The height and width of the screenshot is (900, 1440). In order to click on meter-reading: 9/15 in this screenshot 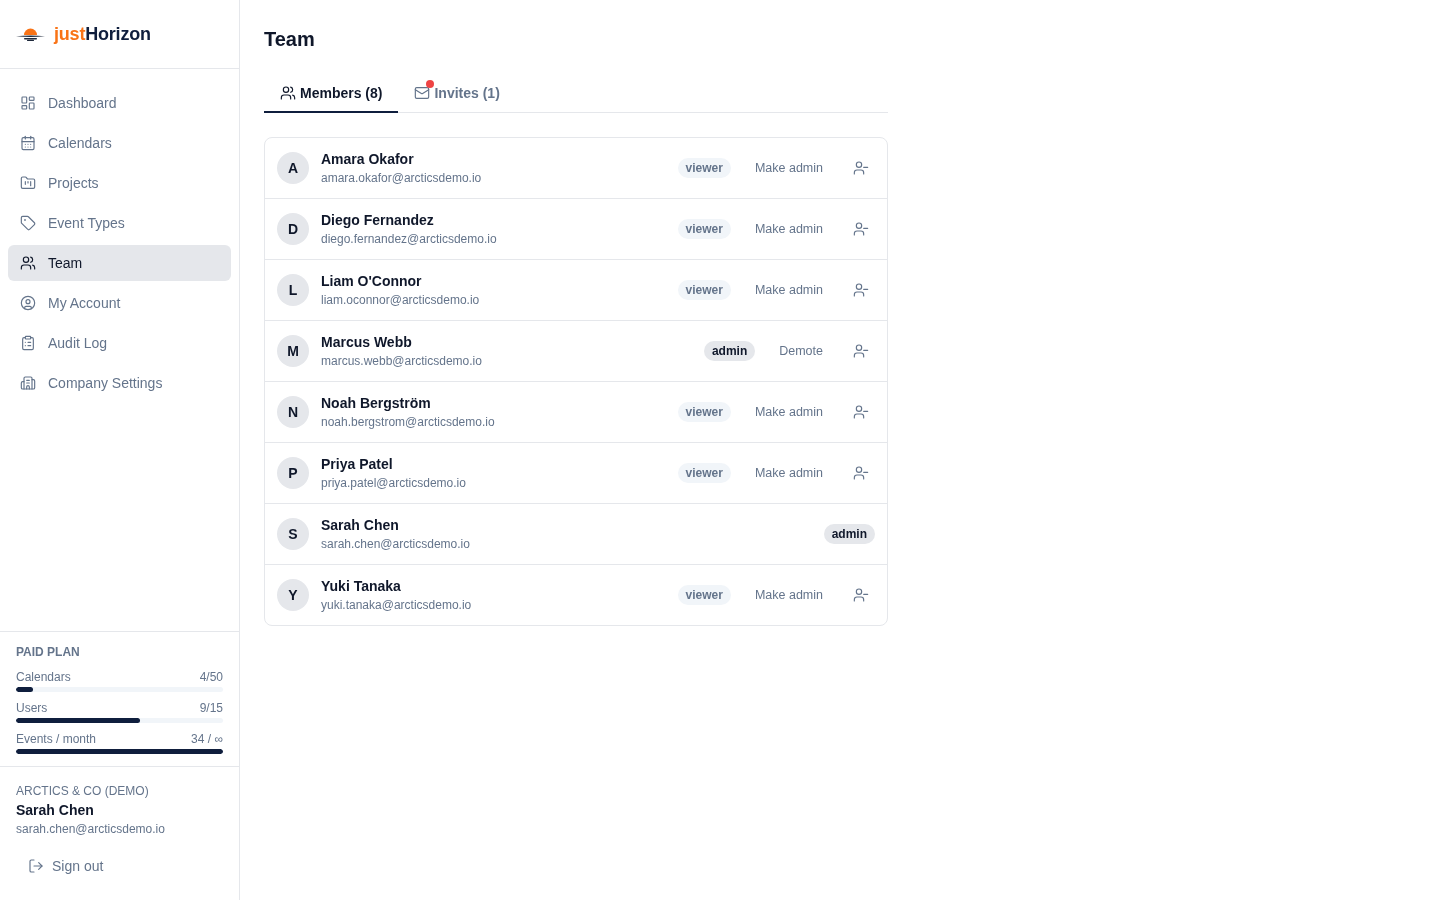, I will do `click(211, 708)`.